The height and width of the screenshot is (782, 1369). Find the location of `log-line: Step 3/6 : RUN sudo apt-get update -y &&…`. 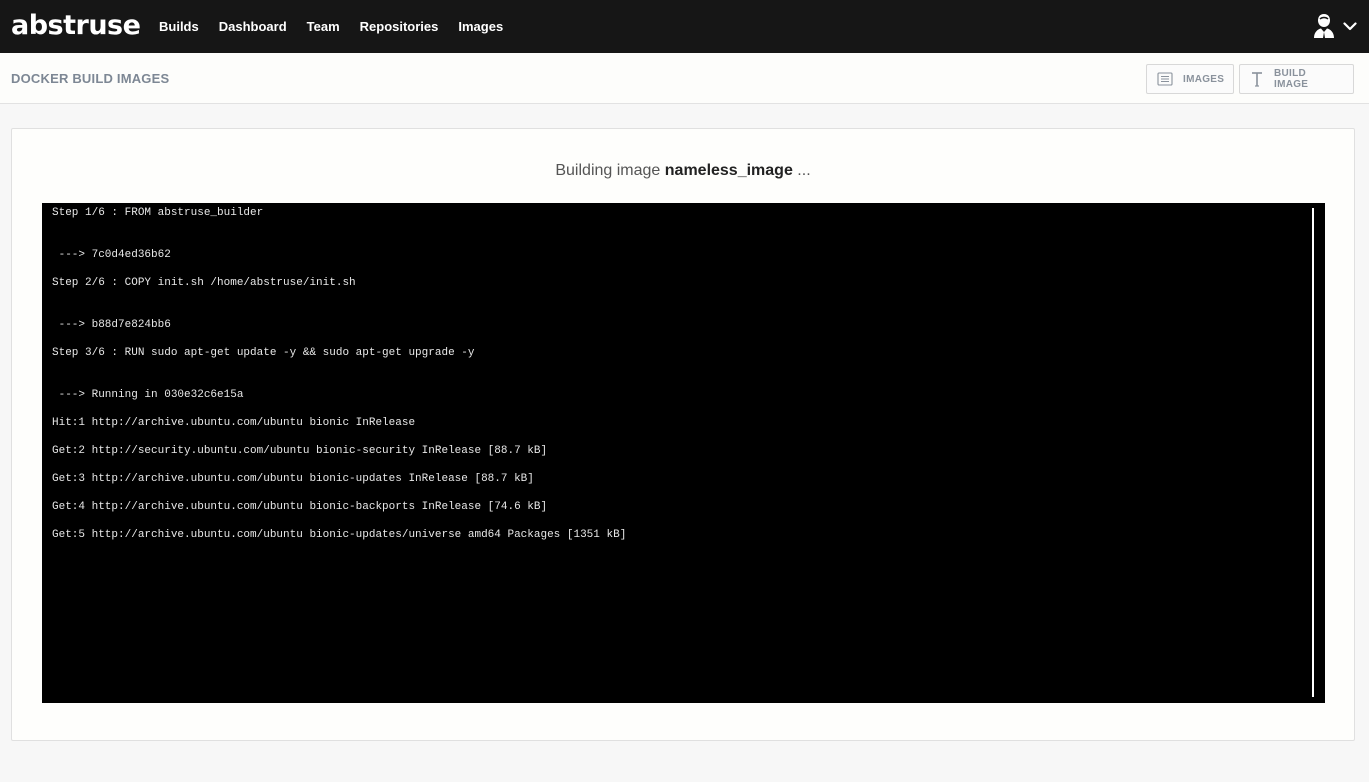

log-line: Step 3/6 : RUN sudo apt-get update -y &&… is located at coordinates (263, 353).